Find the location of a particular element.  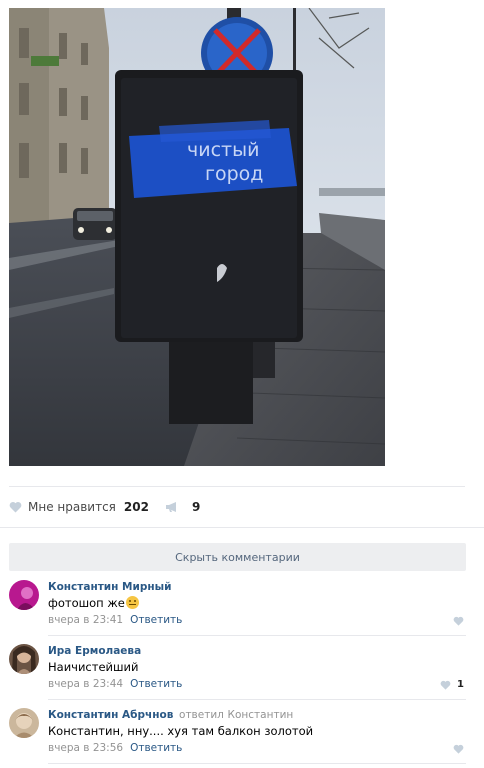

share-button: 9 is located at coordinates (182, 507).